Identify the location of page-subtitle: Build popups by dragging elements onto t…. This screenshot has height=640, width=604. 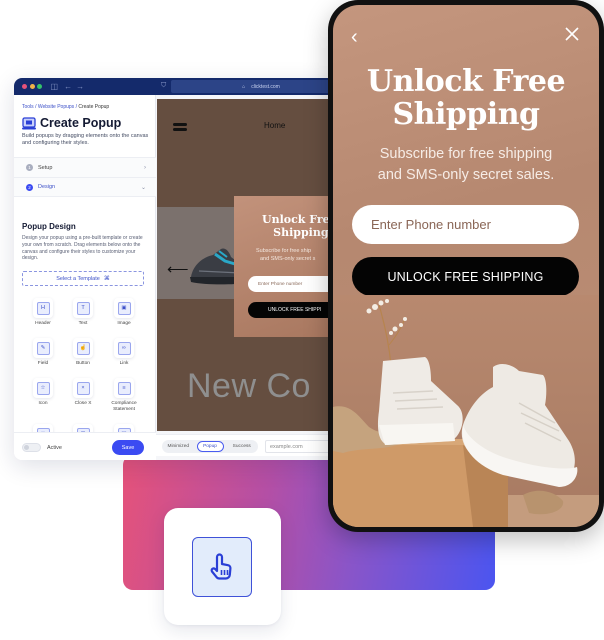
(85, 139).